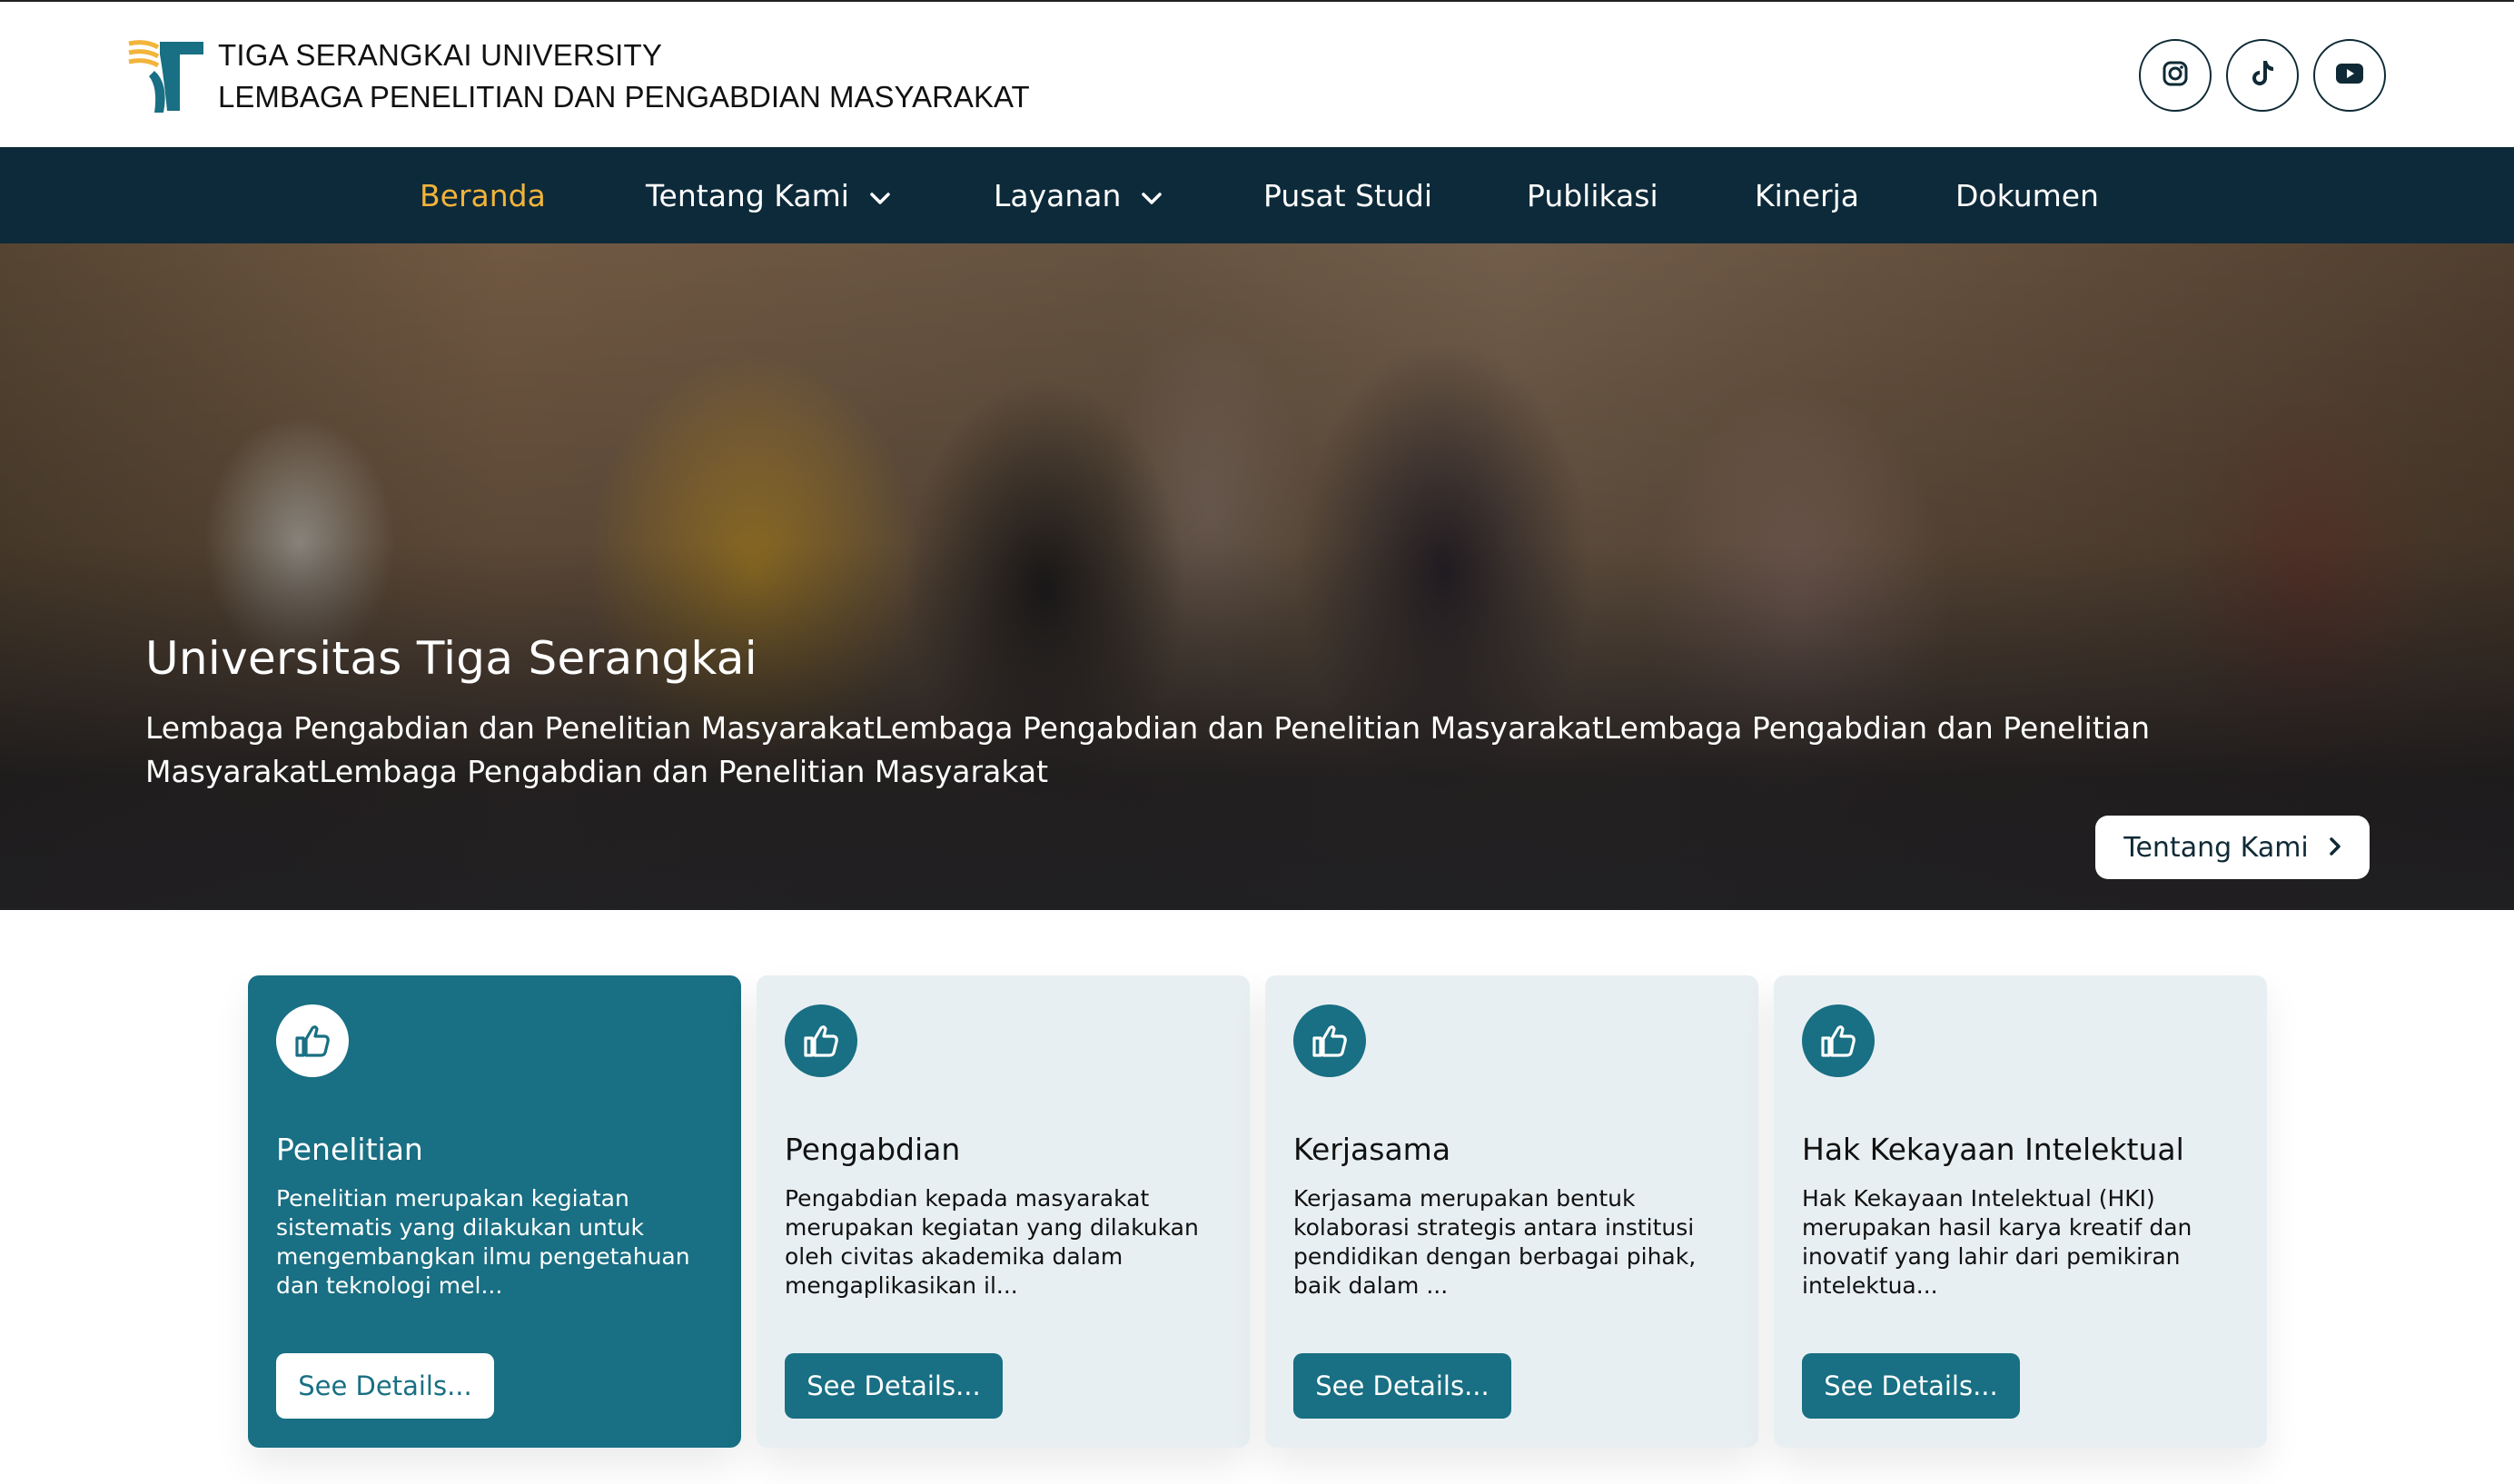  Describe the element at coordinates (1993, 1149) in the screenshot. I see `card-title: Hak Kekayaan Intelektual` at that location.